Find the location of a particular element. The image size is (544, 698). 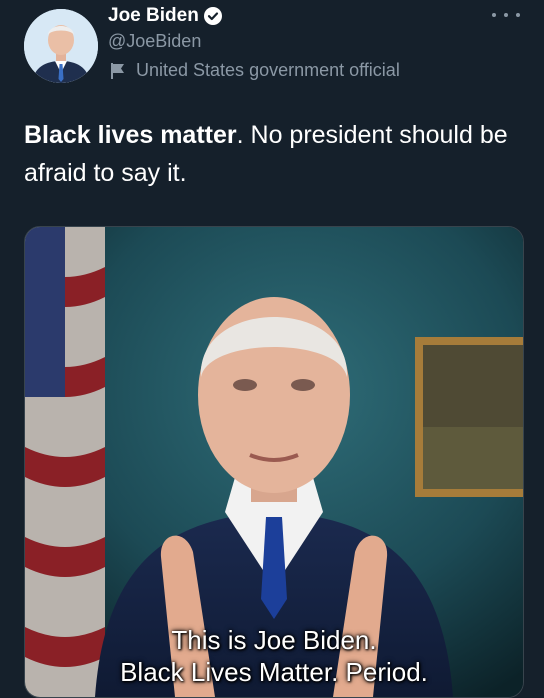

author-name-row: Joe Biden is located at coordinates (165, 16).